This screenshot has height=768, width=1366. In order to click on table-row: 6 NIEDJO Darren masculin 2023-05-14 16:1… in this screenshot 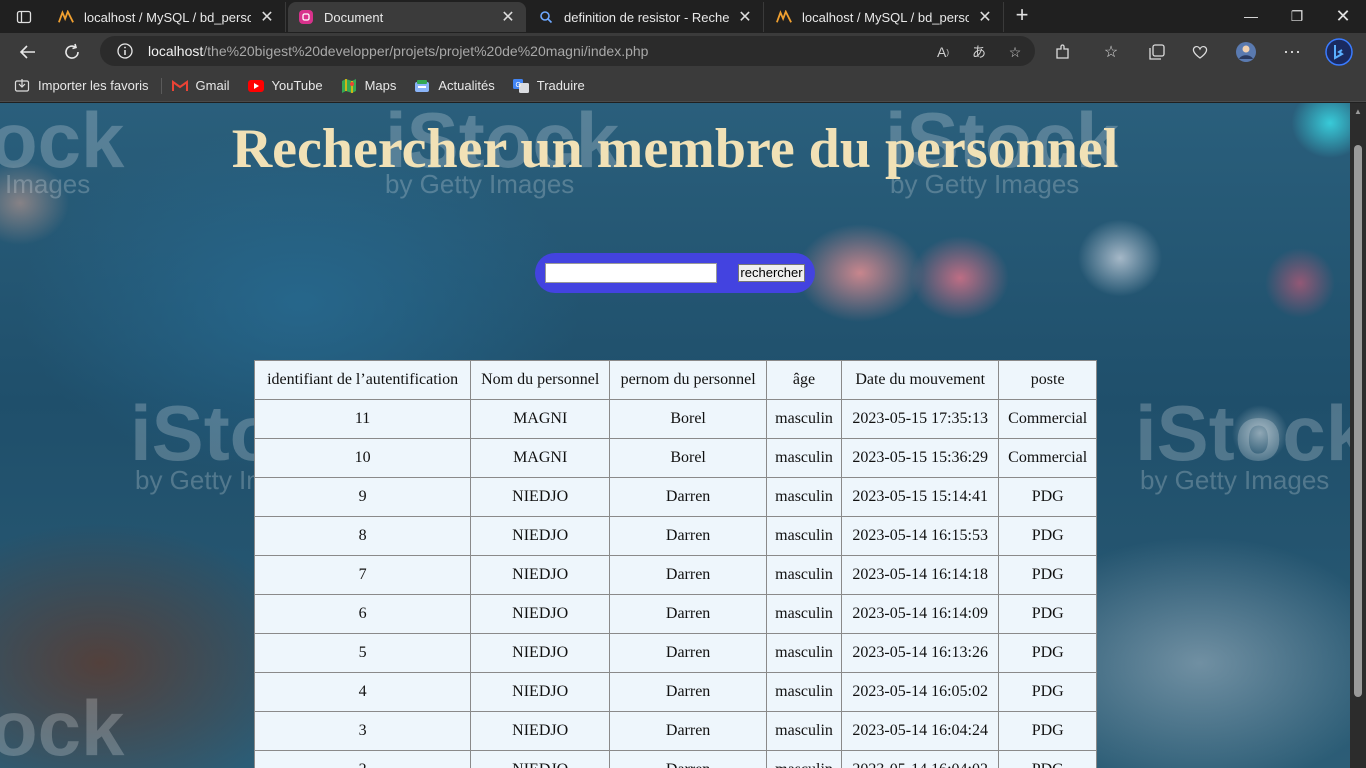, I will do `click(675, 614)`.